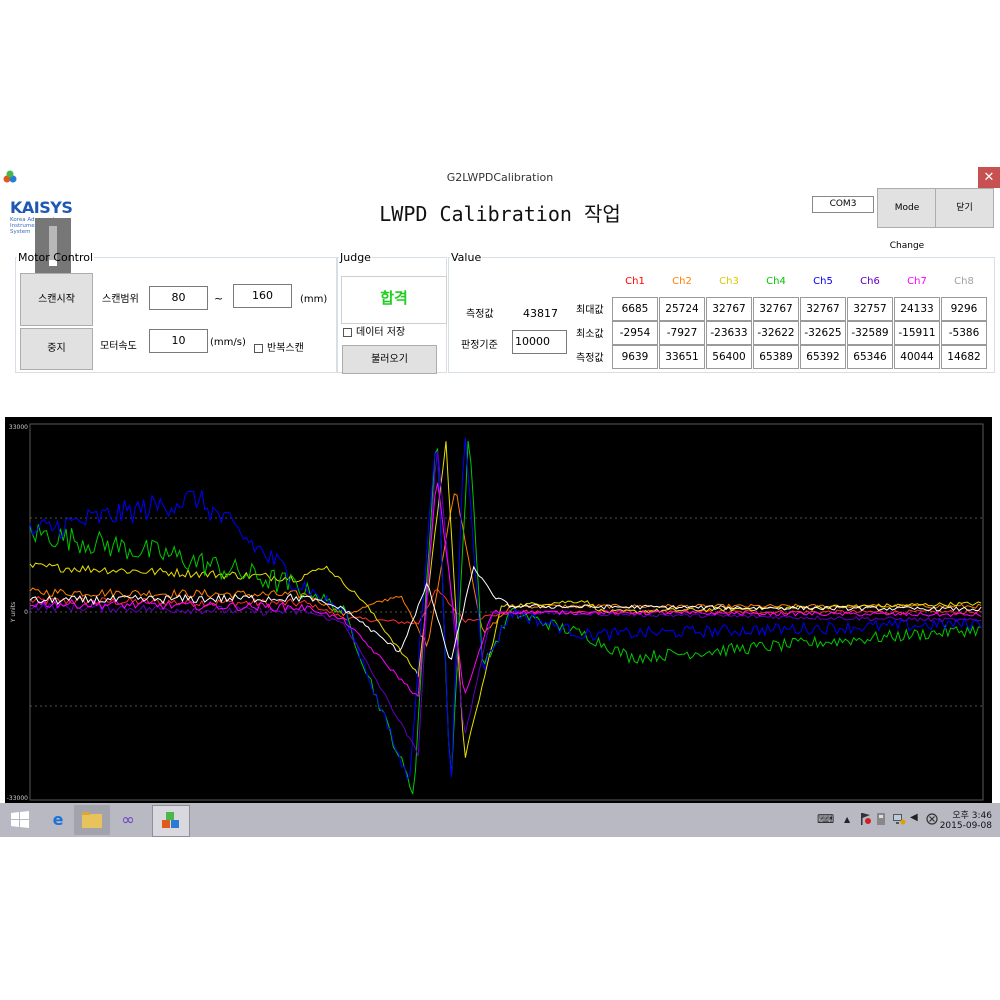 The height and width of the screenshot is (1000, 1000). Describe the element at coordinates (917, 309) in the screenshot. I see `channel-7-max-cell: 24133` at that location.